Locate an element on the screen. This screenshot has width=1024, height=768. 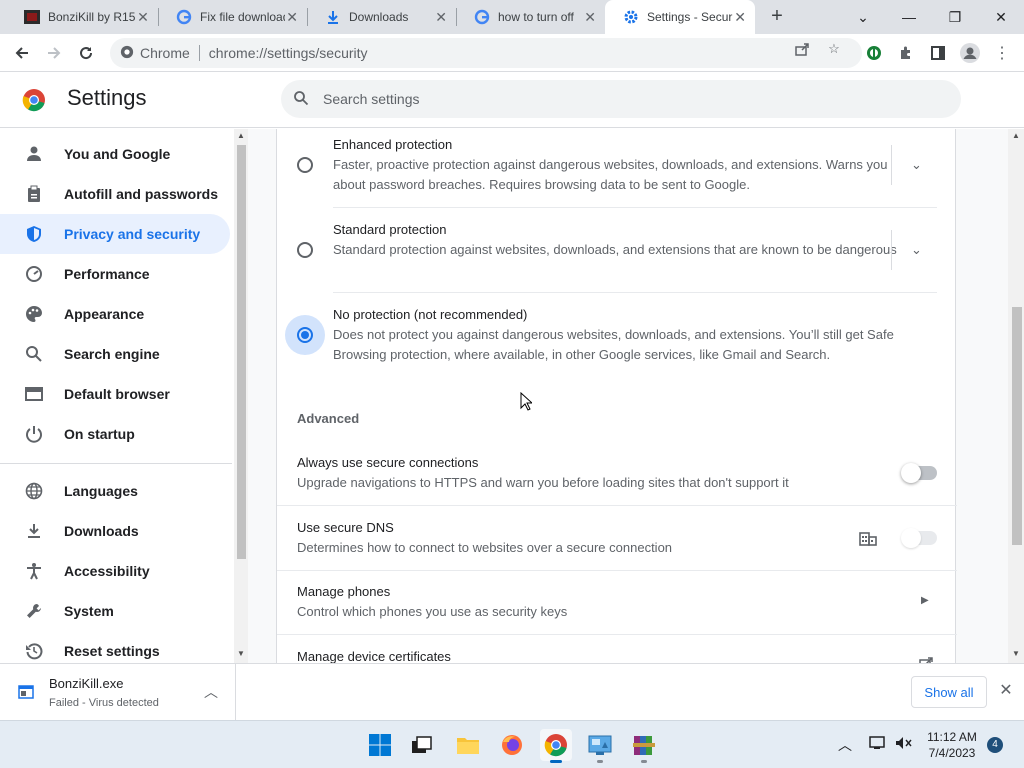
sidebar-item-downloads: Downloads is located at coordinates (115, 531).